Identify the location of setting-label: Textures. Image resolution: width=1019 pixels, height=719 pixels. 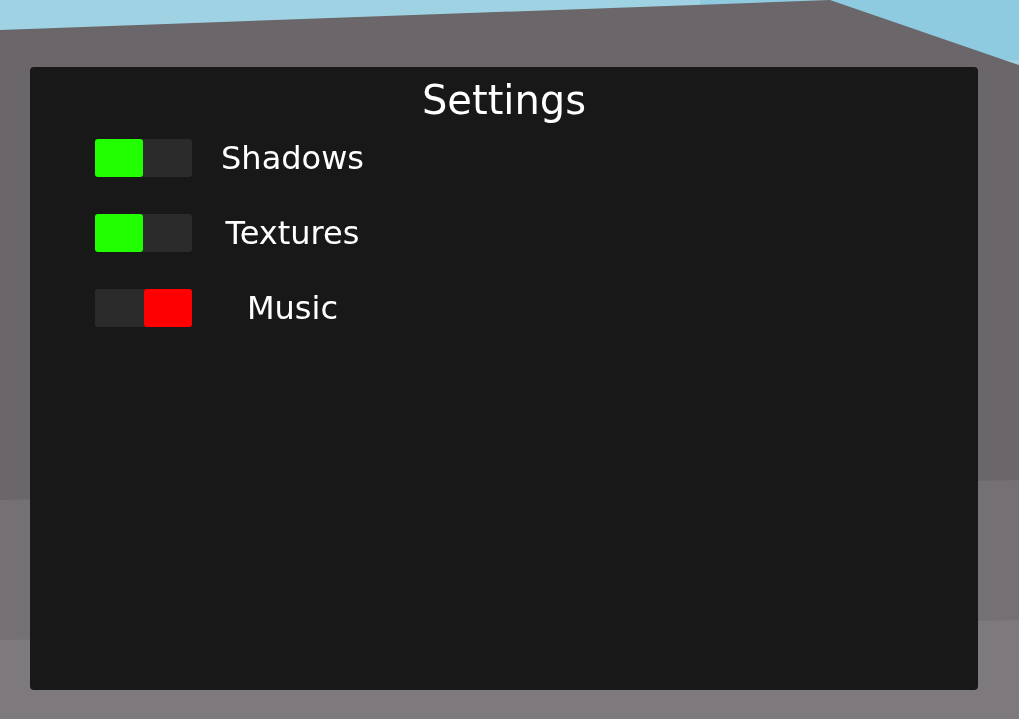
(292, 233).